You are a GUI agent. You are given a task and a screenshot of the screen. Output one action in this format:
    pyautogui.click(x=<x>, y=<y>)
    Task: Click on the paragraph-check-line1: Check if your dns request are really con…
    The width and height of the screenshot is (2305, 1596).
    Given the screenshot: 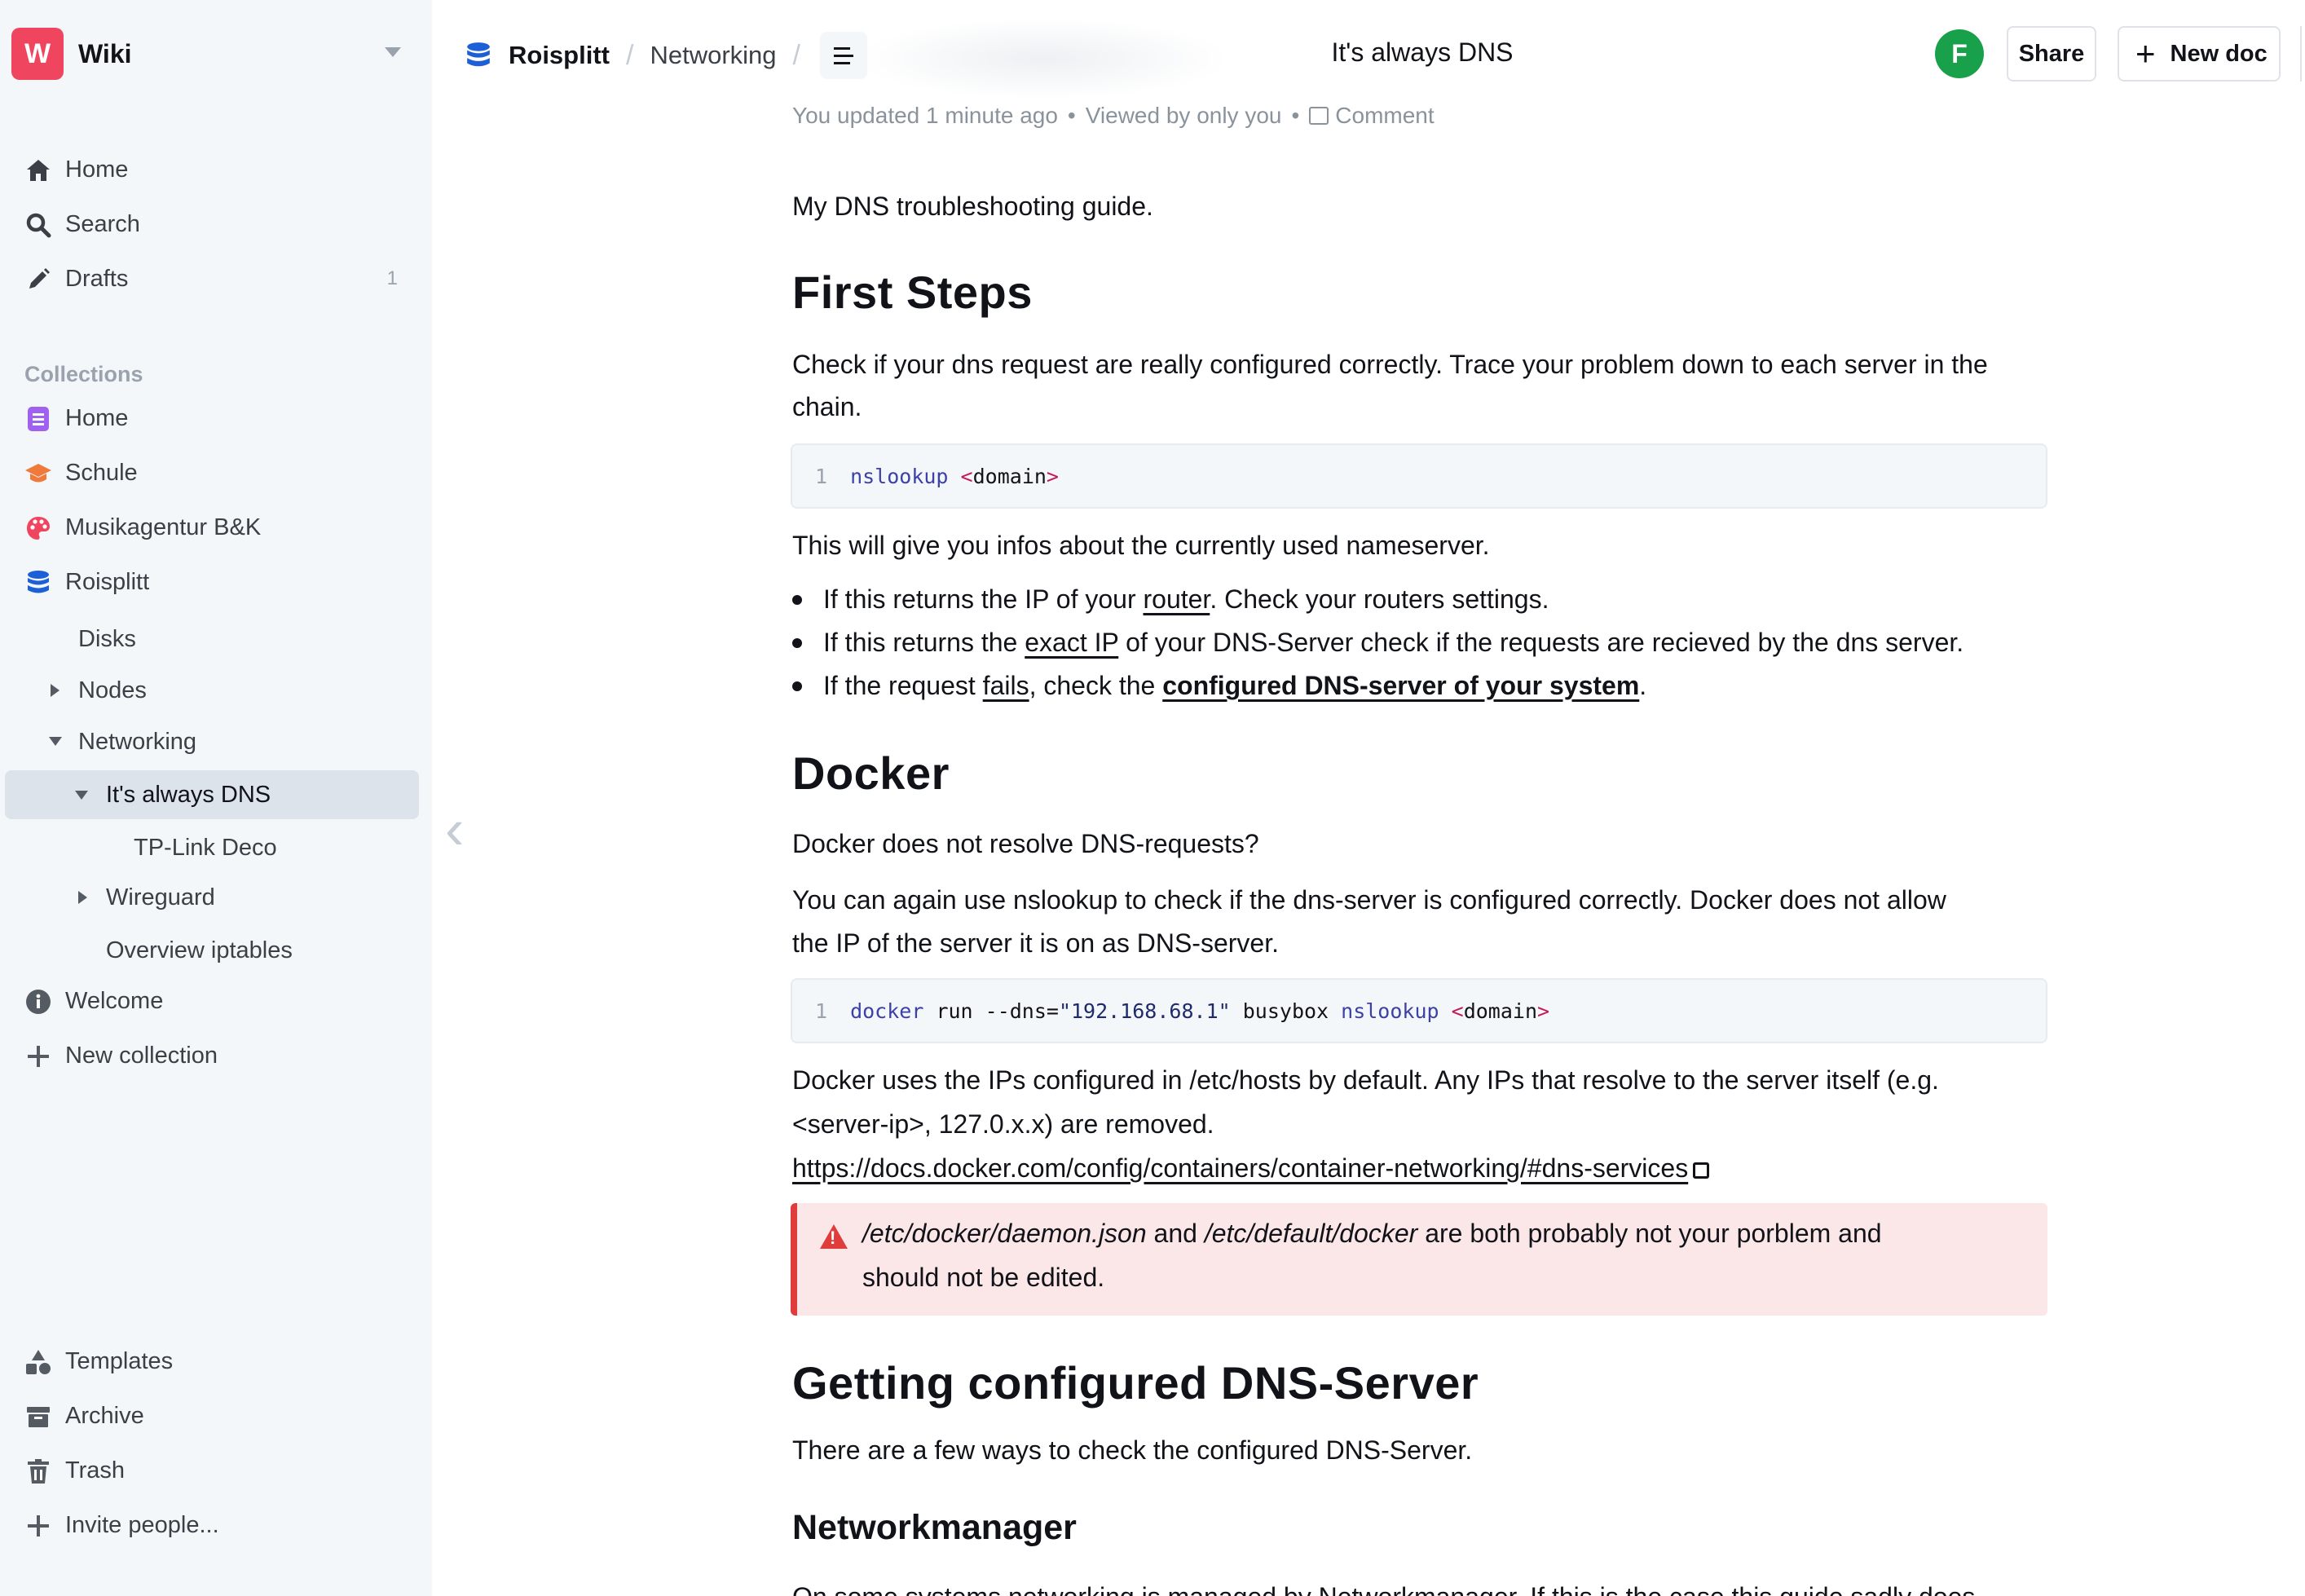 What is the action you would take?
    pyautogui.click(x=1390, y=364)
    